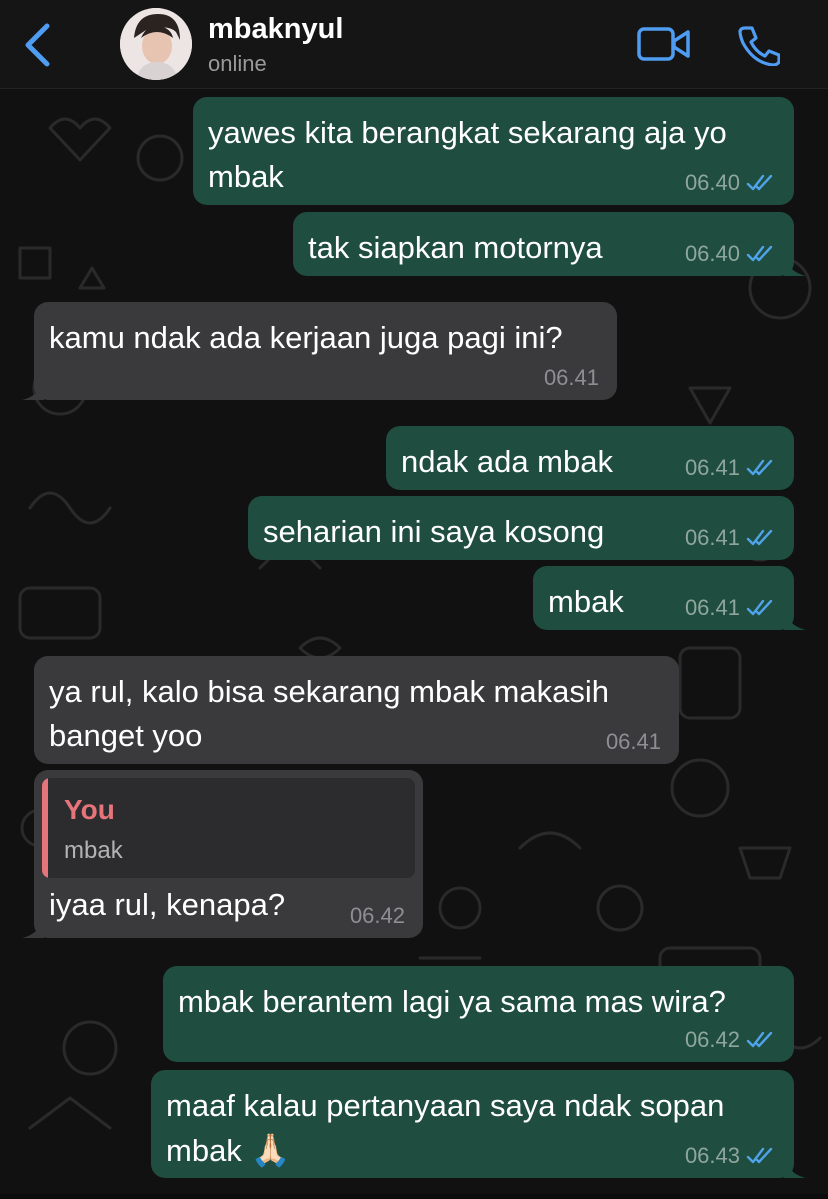 The width and height of the screenshot is (828, 1199). I want to click on message-text: iyaa rul, kenapa?, so click(167, 904).